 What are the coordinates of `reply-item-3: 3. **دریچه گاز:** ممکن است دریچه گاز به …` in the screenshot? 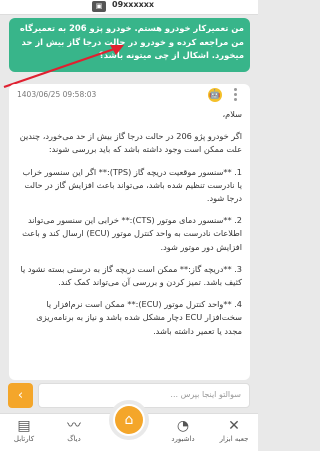 It's located at (131, 275).